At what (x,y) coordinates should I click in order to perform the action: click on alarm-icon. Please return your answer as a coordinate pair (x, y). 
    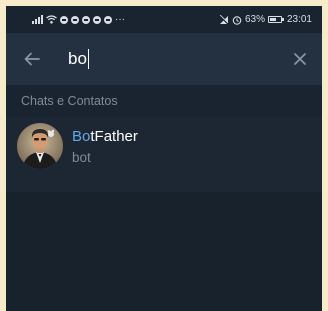
    Looking at the image, I should click on (237, 20).